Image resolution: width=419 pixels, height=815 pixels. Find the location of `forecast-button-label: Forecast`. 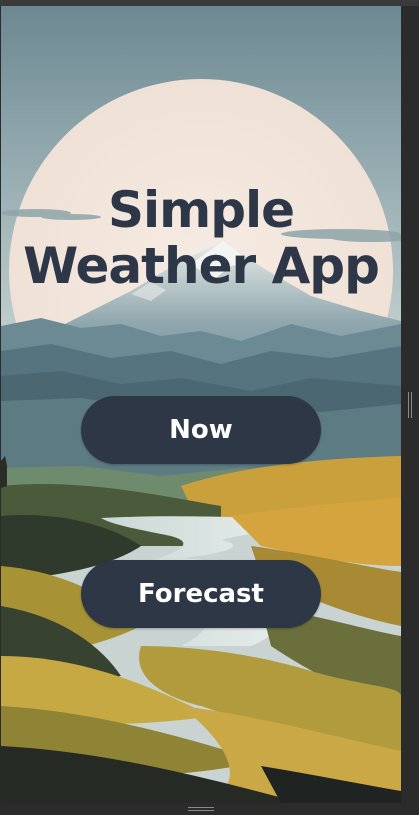

forecast-button-label: Forecast is located at coordinates (201, 594).